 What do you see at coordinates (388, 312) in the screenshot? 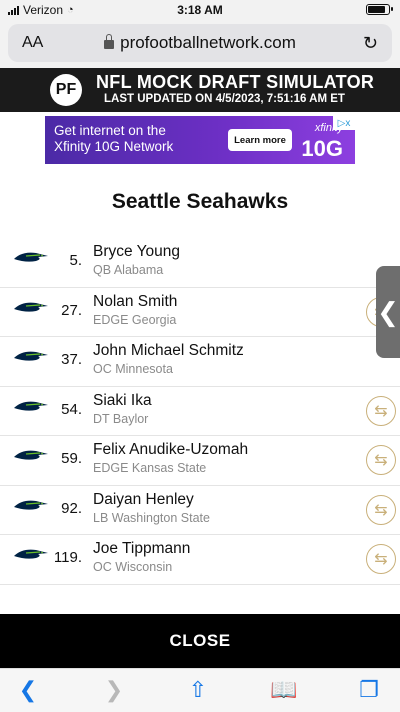
I see `side-panel-toggle: ❮` at bounding box center [388, 312].